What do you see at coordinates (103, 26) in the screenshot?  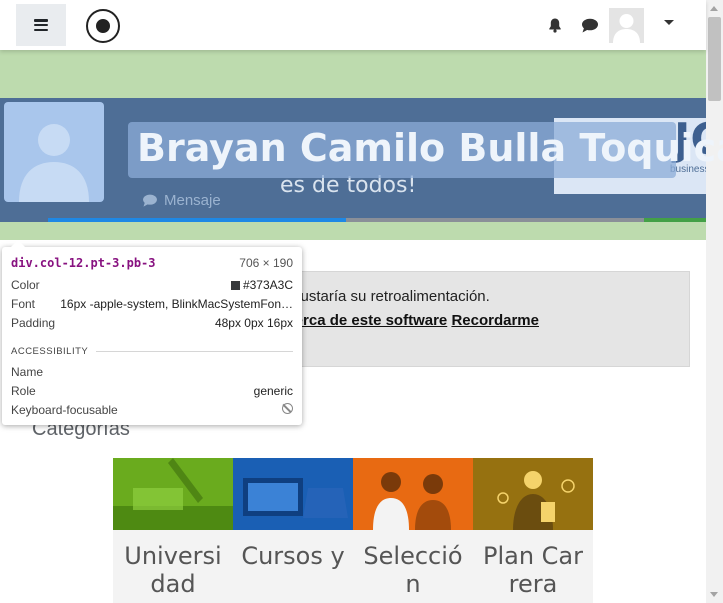 I see `site-logo` at bounding box center [103, 26].